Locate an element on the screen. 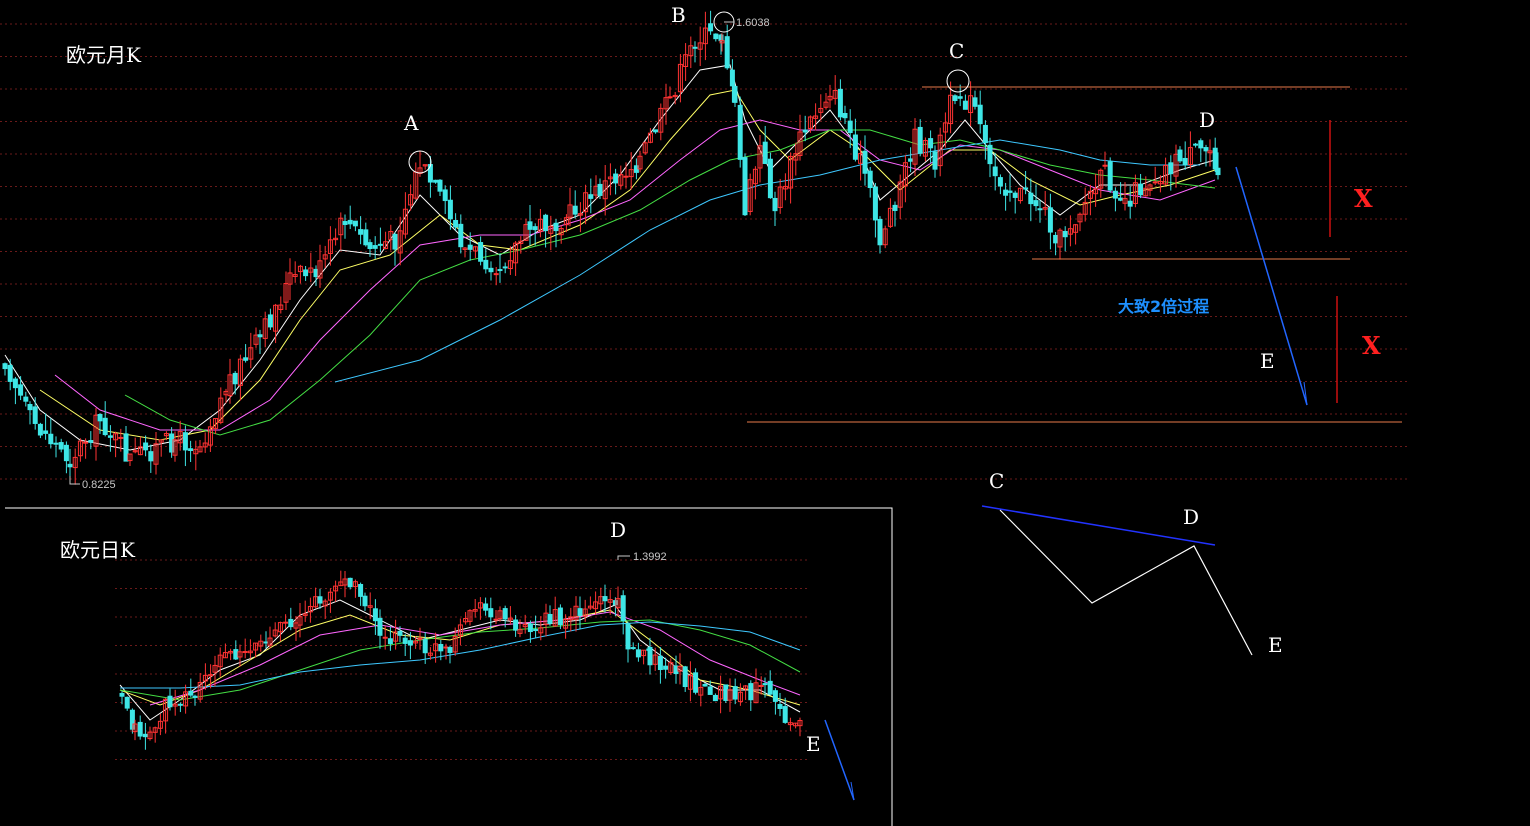  label-e: E is located at coordinates (1267, 361).